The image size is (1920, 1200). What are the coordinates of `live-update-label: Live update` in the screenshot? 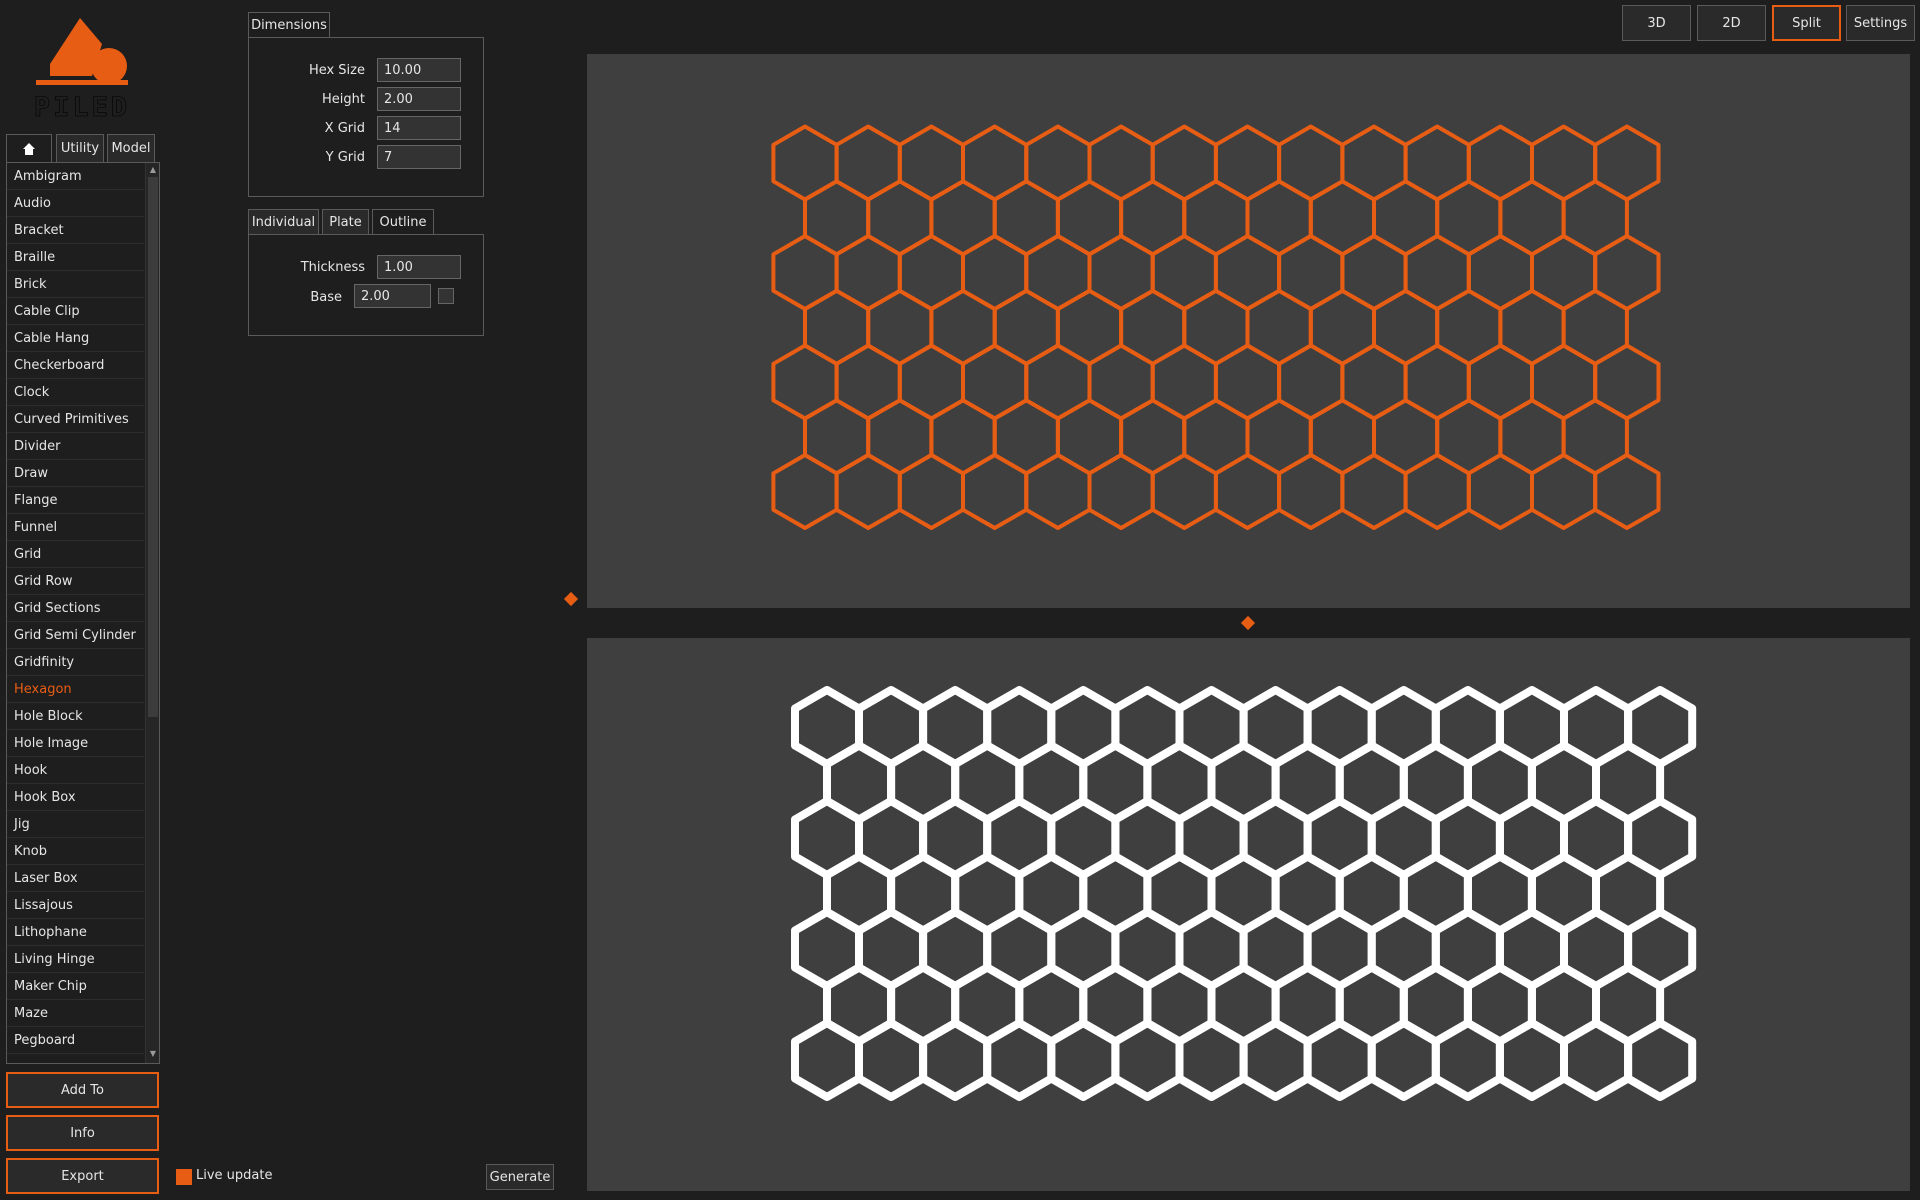 It's located at (234, 1175).